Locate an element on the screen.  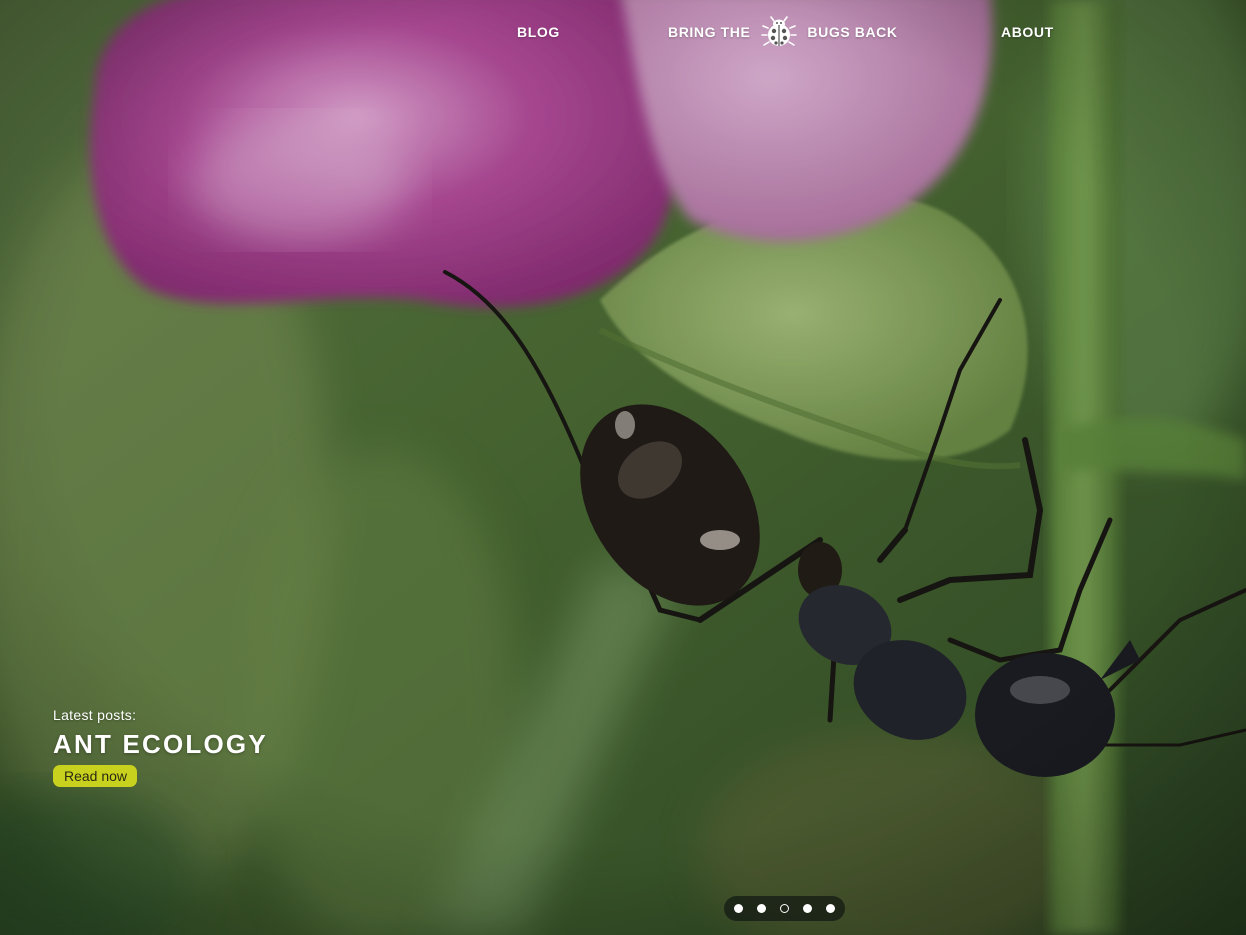
carousel-dot-3-active is located at coordinates (784, 908).